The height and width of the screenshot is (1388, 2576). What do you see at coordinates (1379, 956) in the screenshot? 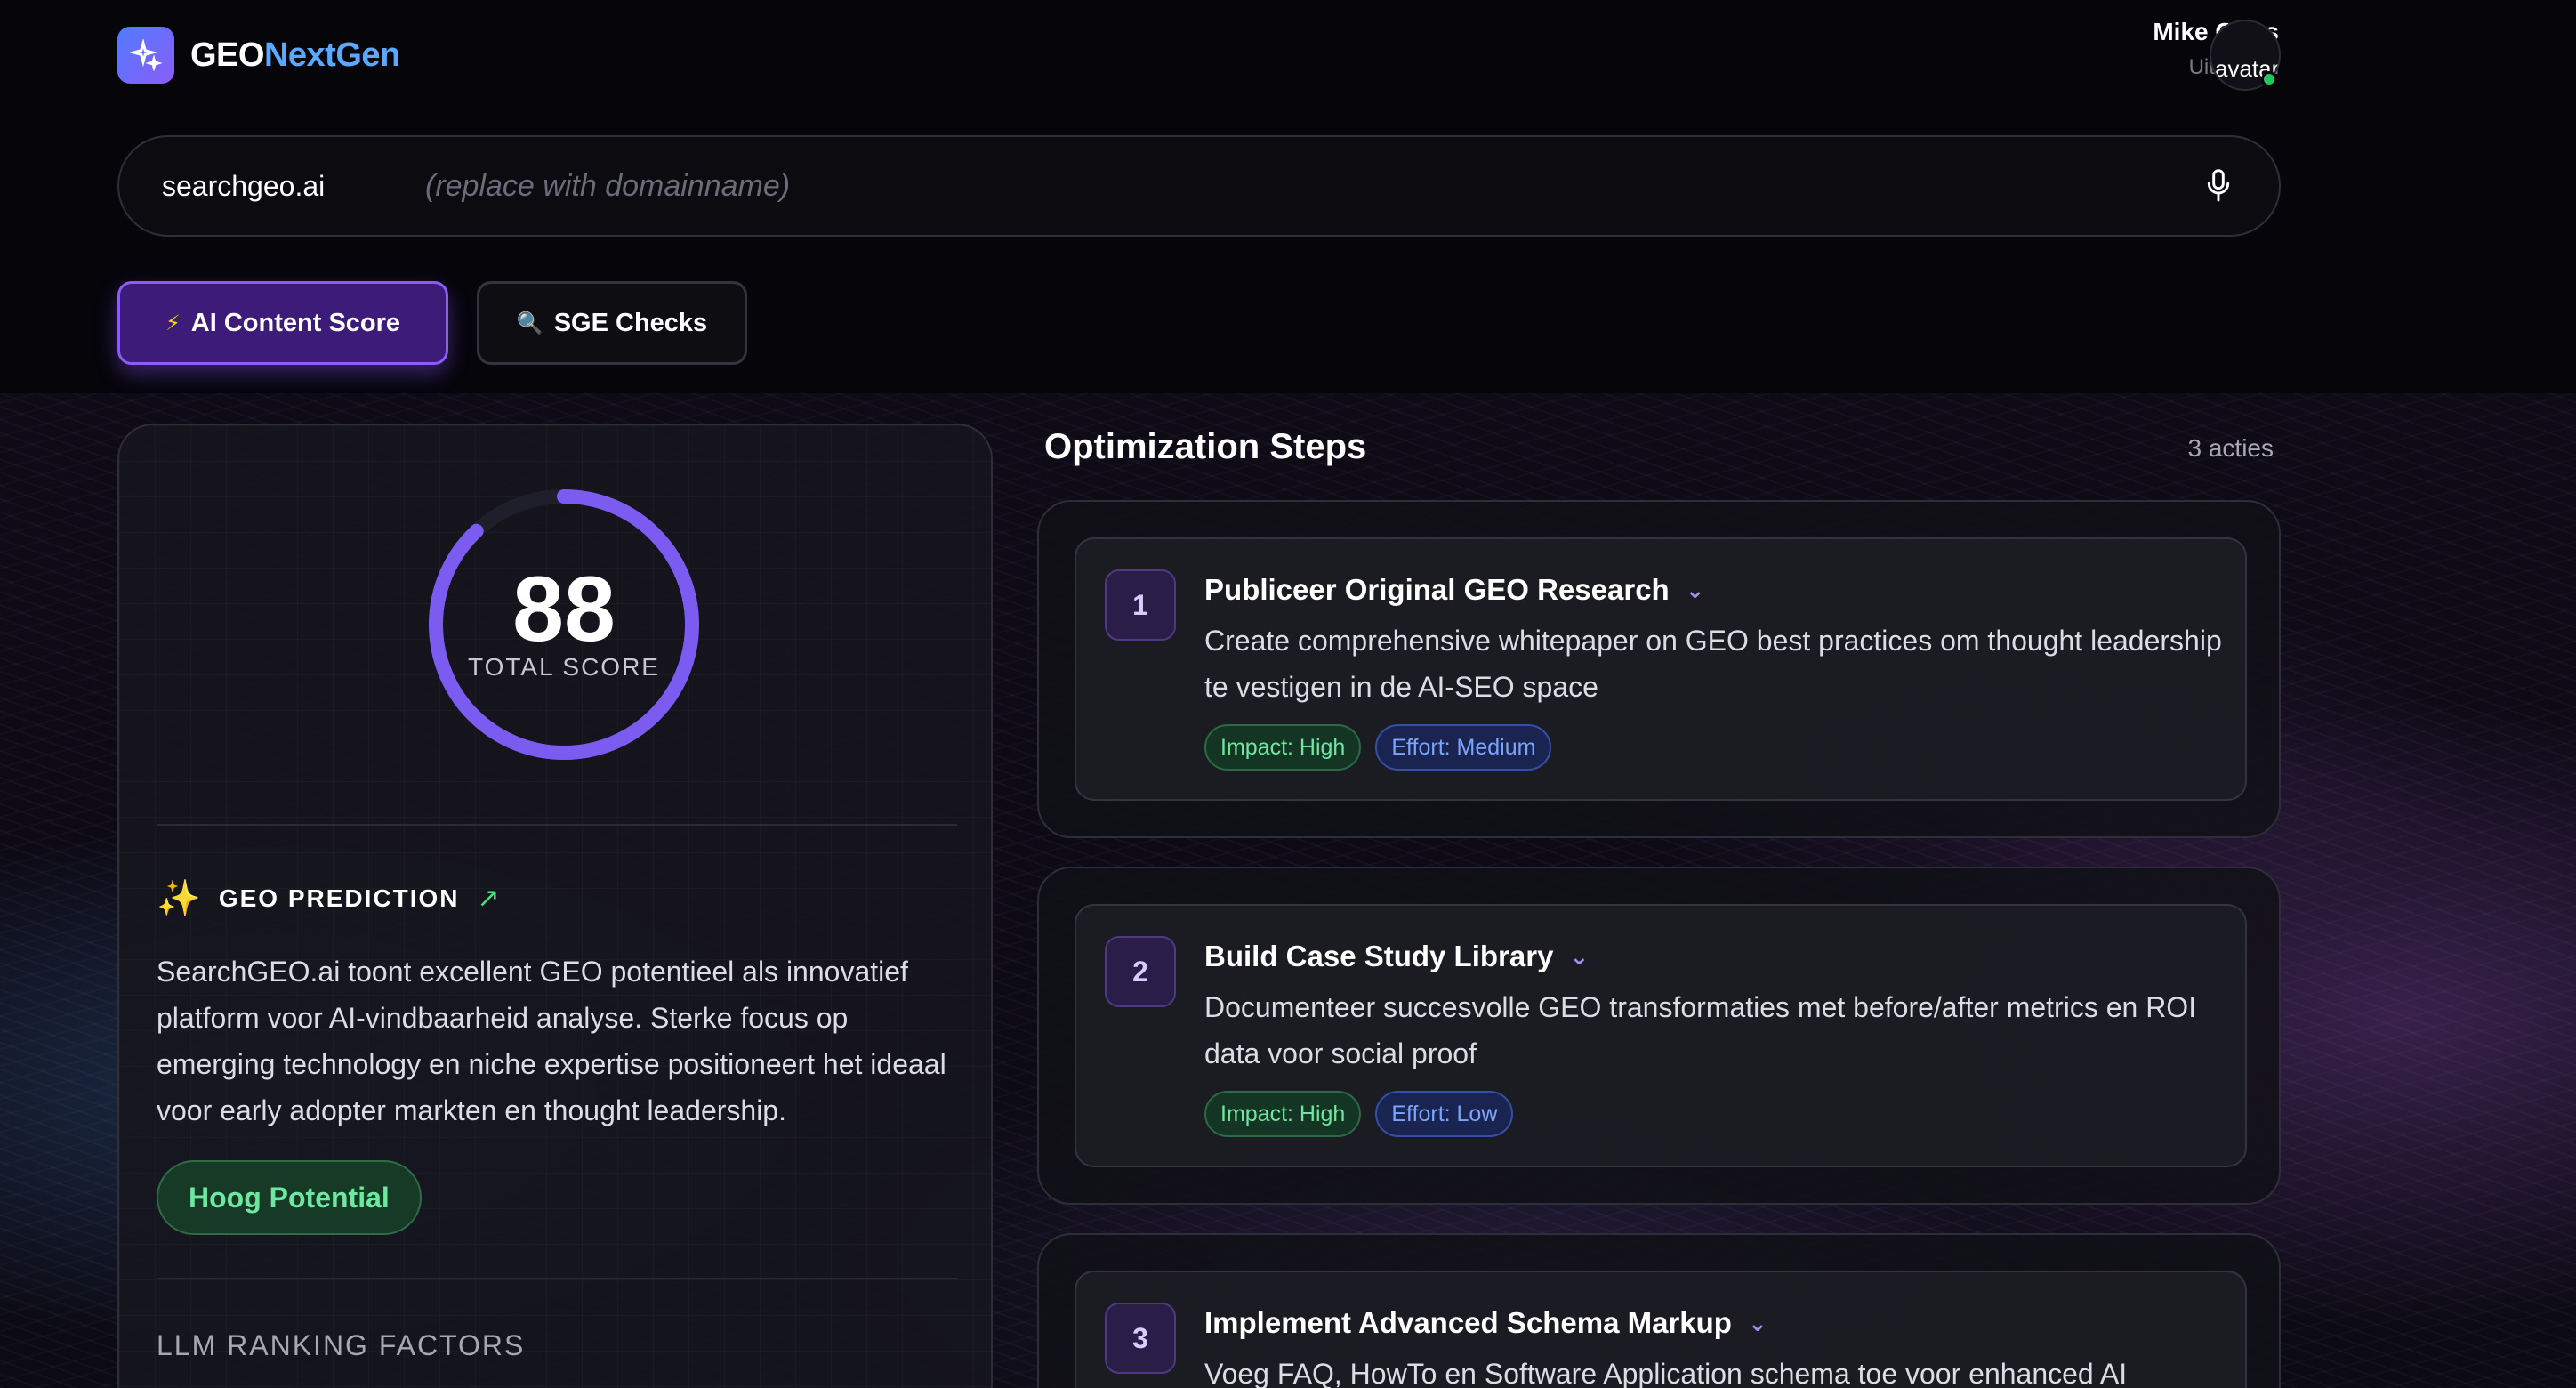
I see `step-title-text: Build Case Study Library` at bounding box center [1379, 956].